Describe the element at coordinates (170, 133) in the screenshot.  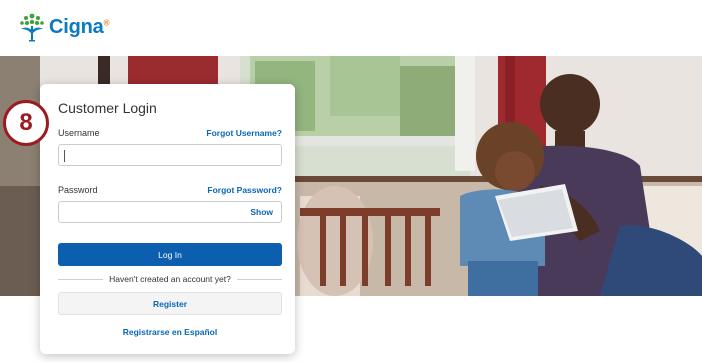
I see `username-row: Username Forgot Username?` at that location.